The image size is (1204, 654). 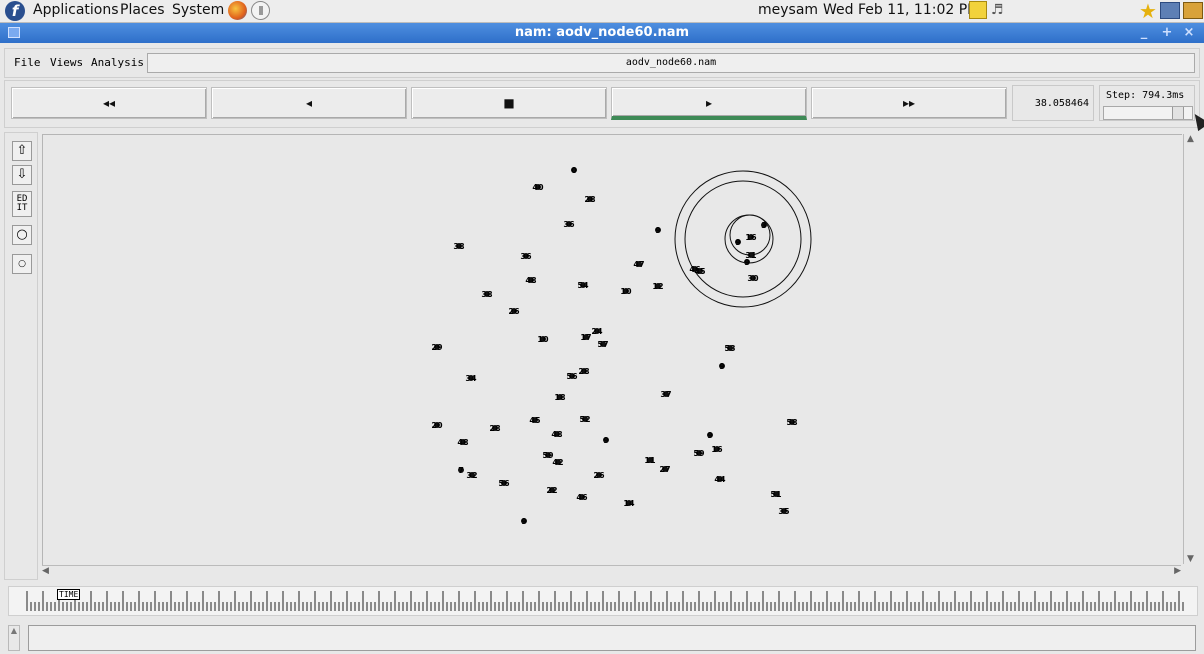 What do you see at coordinates (437, 425) in the screenshot?
I see `node-34: 20` at bounding box center [437, 425].